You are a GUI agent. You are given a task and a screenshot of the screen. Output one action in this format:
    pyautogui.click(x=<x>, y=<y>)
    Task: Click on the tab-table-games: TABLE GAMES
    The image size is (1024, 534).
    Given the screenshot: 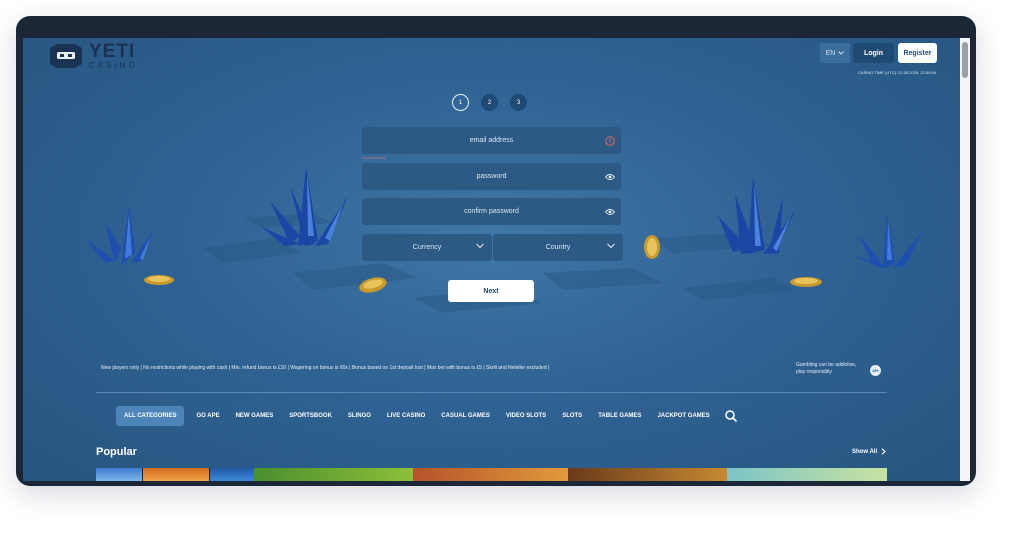 What is the action you would take?
    pyautogui.click(x=619, y=416)
    